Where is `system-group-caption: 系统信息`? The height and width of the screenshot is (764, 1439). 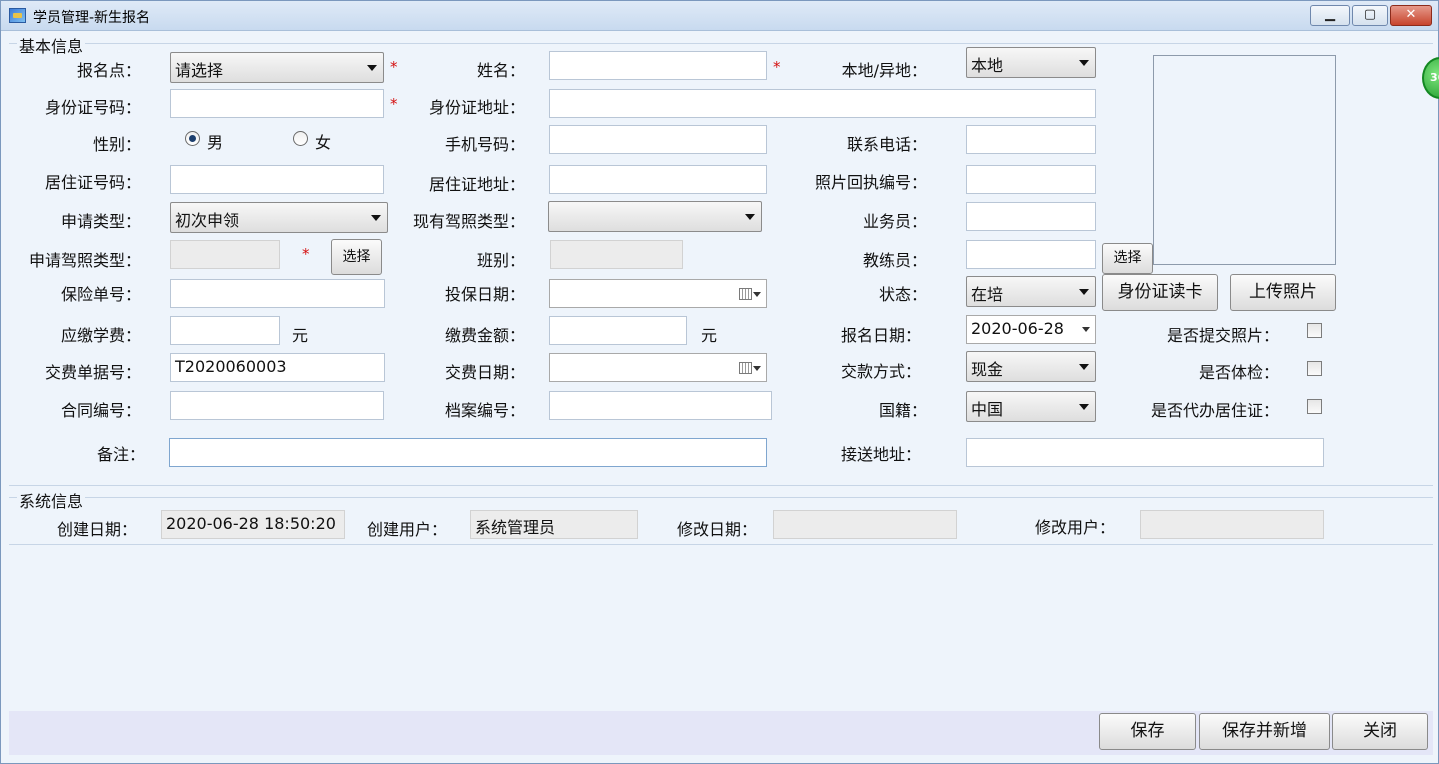
system-group-caption: 系统信息 is located at coordinates (51, 500).